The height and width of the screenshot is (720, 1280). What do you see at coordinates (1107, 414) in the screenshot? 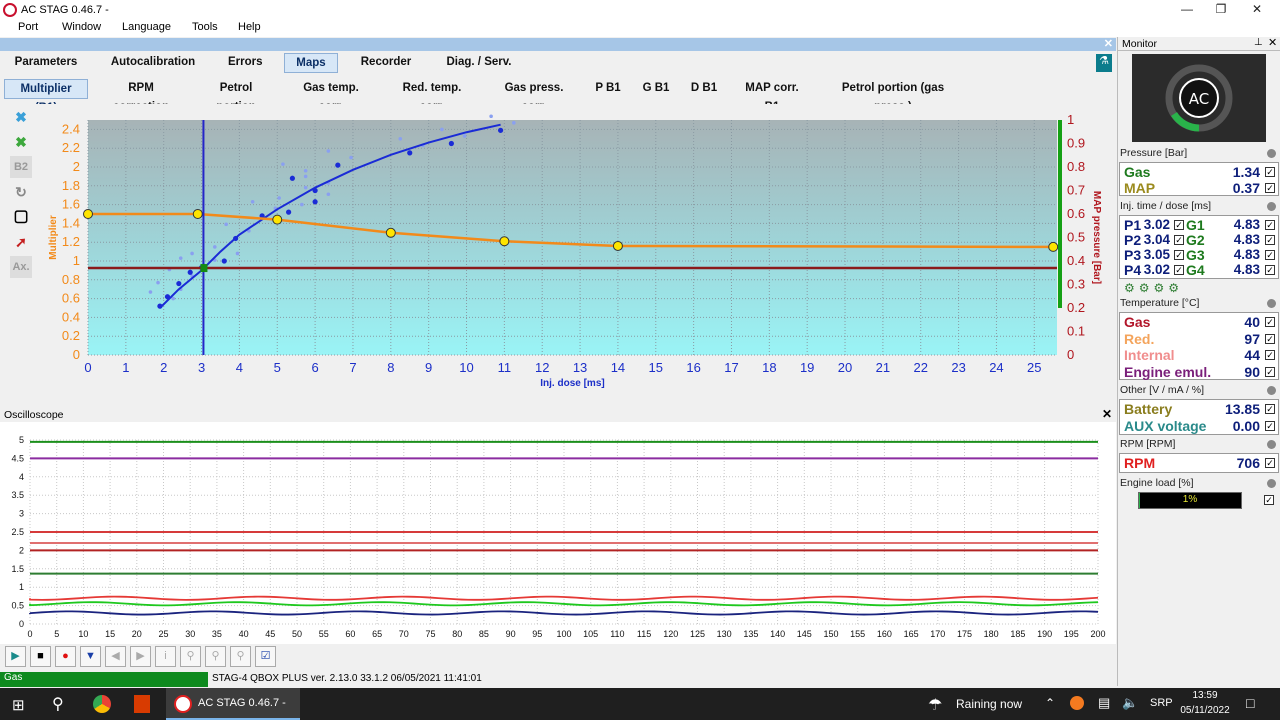
I see `close-oscilloscope-icon: ✕` at bounding box center [1107, 414].